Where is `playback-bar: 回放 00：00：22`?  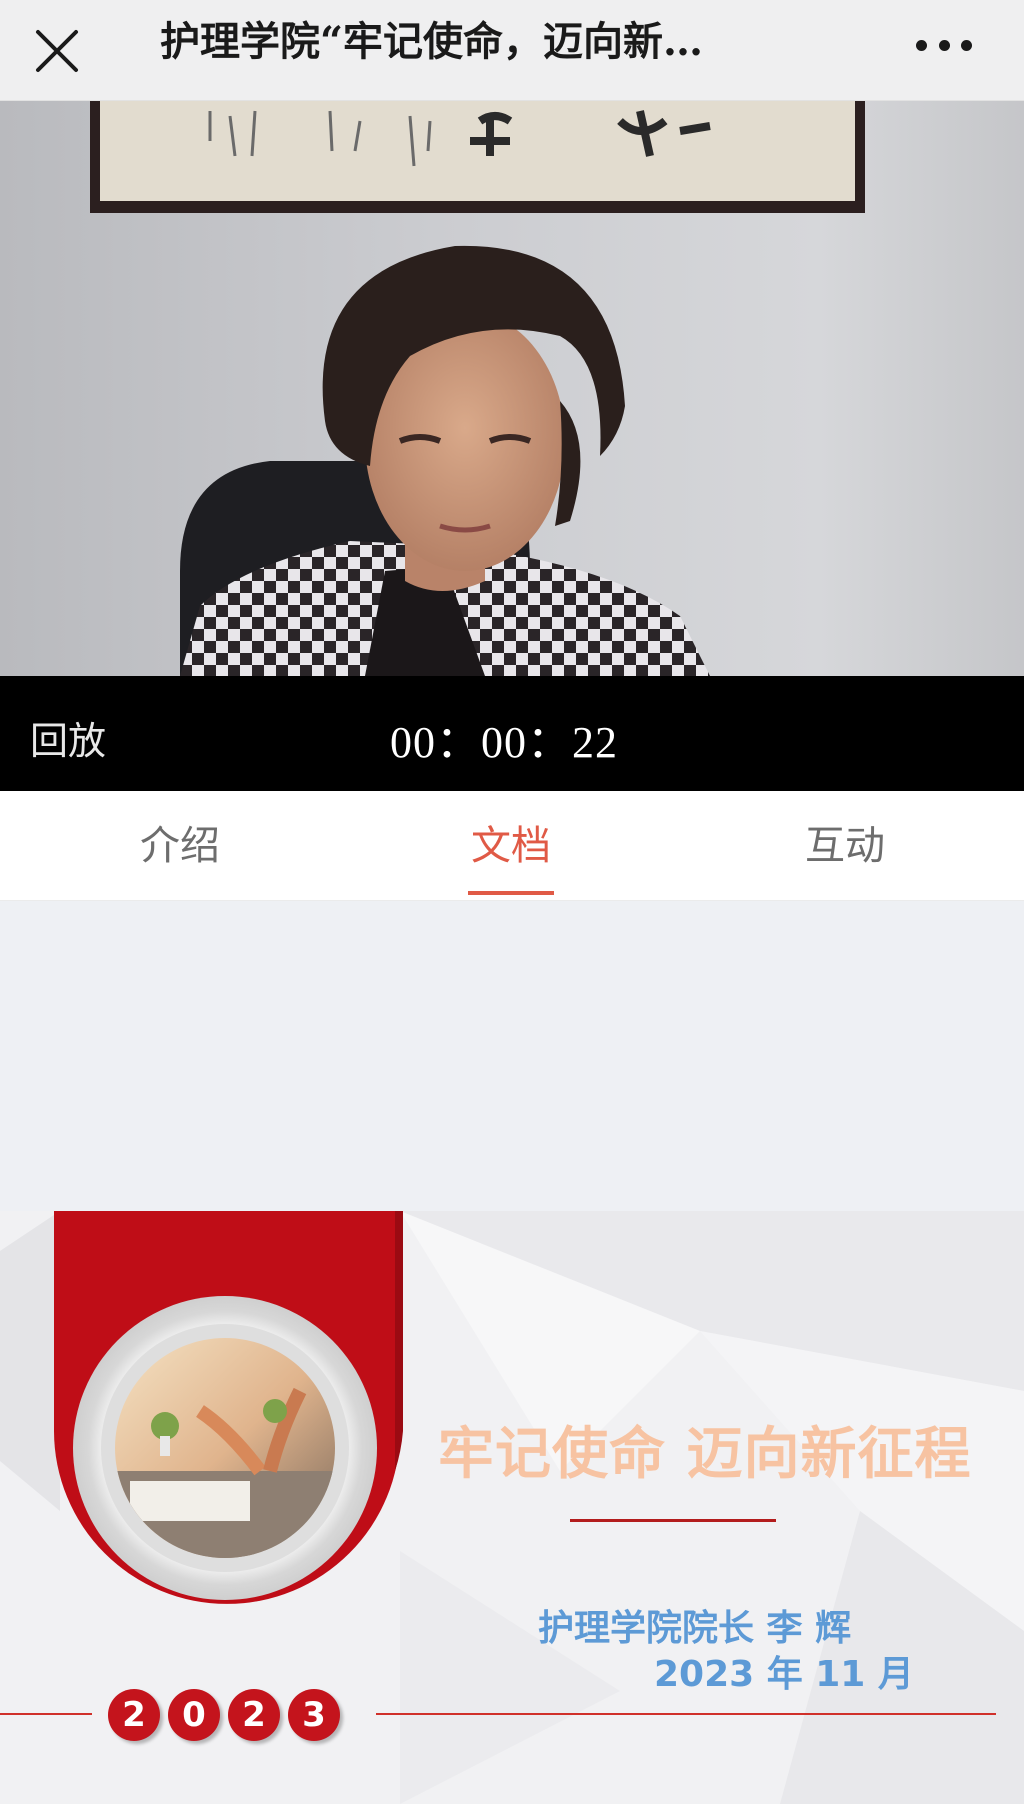
playback-bar: 回放 00：00：22 is located at coordinates (512, 733).